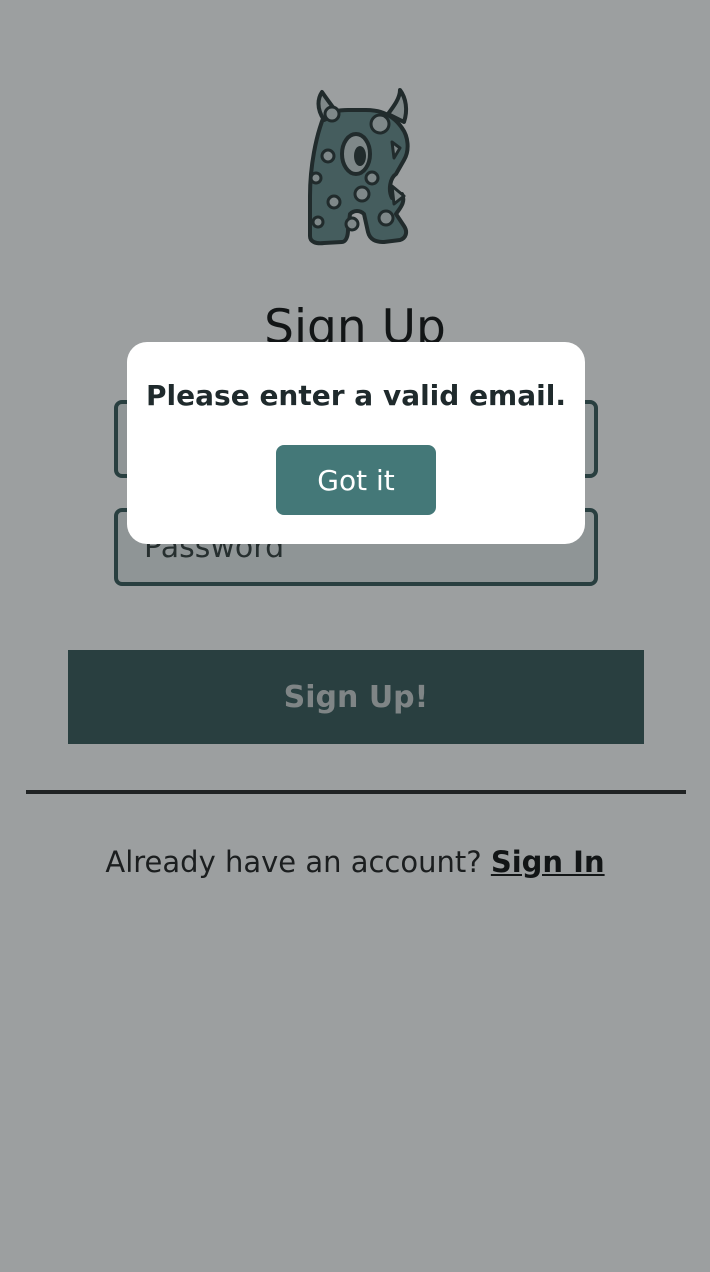 The height and width of the screenshot is (1272, 710). I want to click on alert-dialog: Please enter a valid email. Got it, so click(356, 443).